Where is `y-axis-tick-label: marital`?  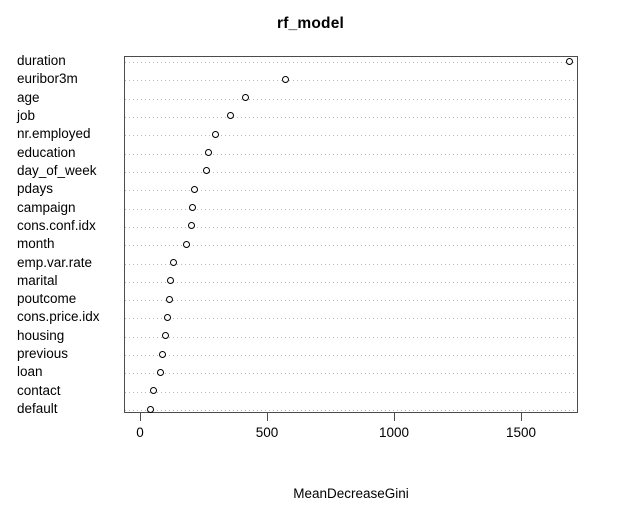
y-axis-tick-label: marital is located at coordinates (37, 280).